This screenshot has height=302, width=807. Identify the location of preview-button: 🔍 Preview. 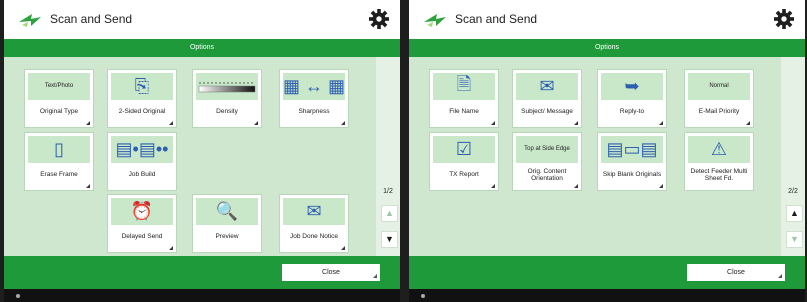
(227, 223).